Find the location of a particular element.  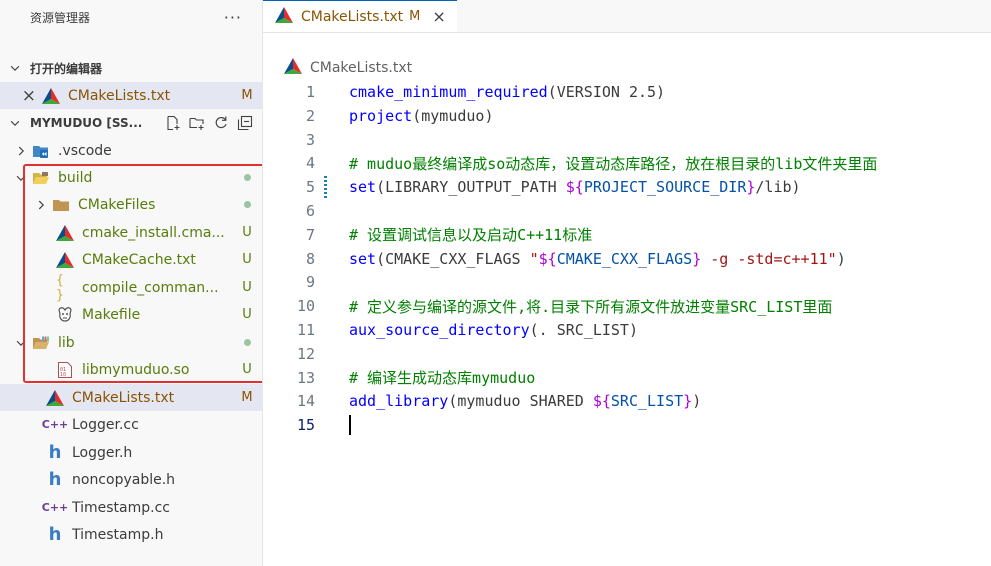

code-token: CMAKE_CXX_FLAGS is located at coordinates (624, 258).